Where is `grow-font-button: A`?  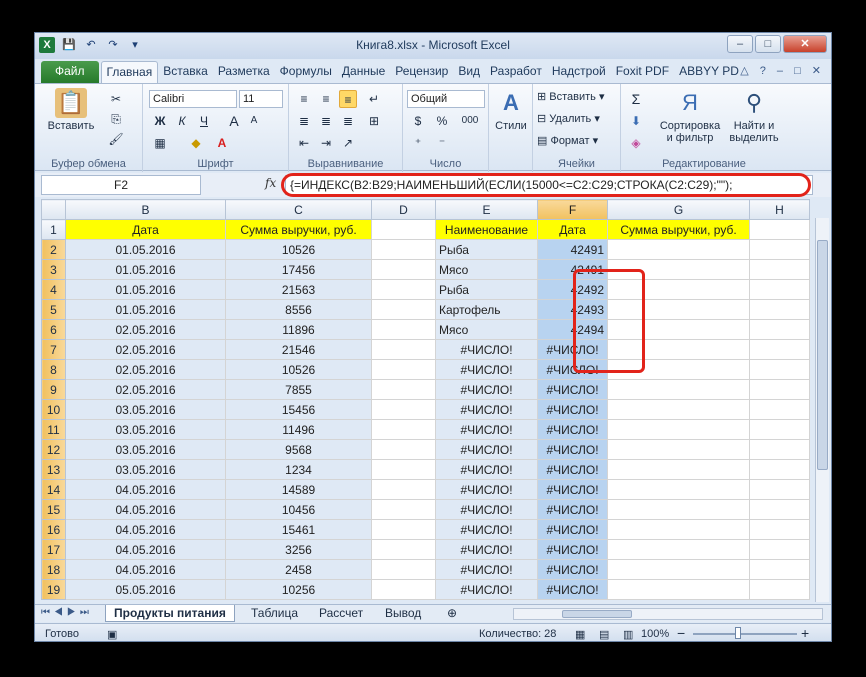
grow-font-button: A is located at coordinates (234, 121).